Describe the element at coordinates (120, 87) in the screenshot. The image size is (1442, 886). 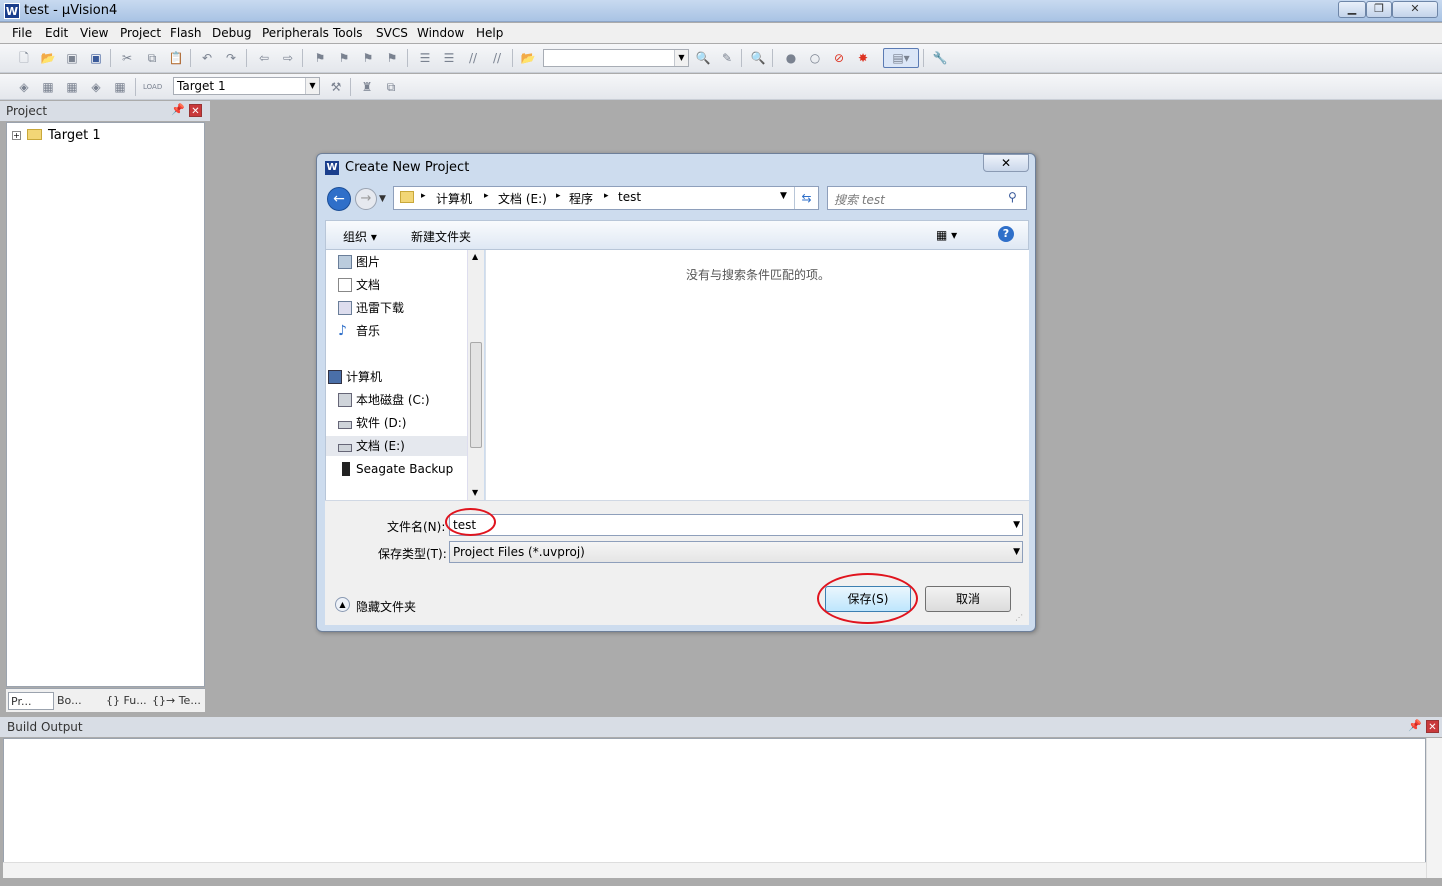
I see `stop-build-icon: ▦` at that location.